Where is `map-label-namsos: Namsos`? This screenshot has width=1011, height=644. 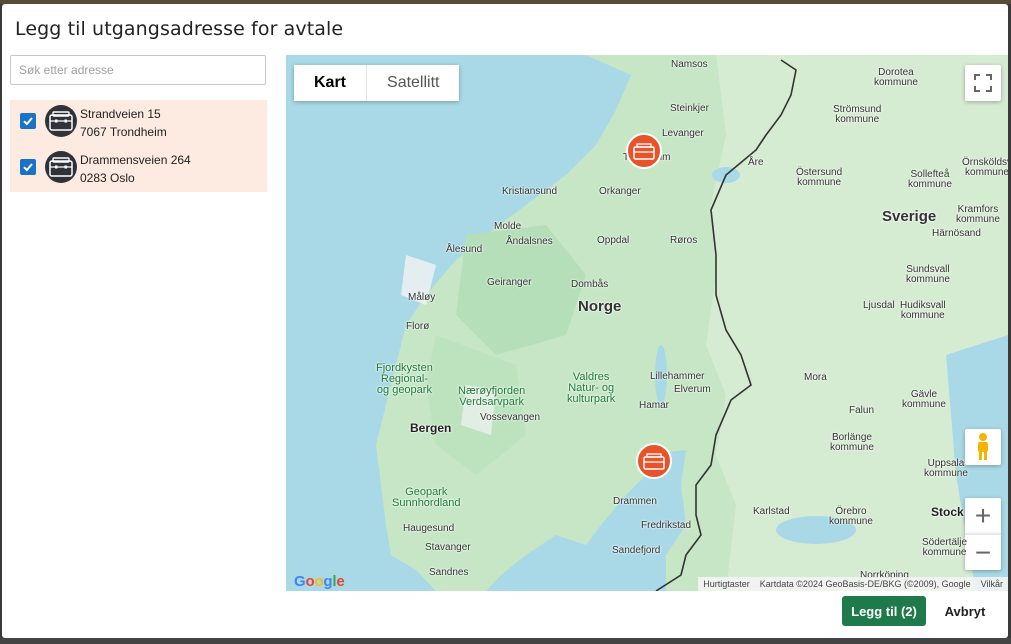
map-label-namsos: Namsos is located at coordinates (689, 64).